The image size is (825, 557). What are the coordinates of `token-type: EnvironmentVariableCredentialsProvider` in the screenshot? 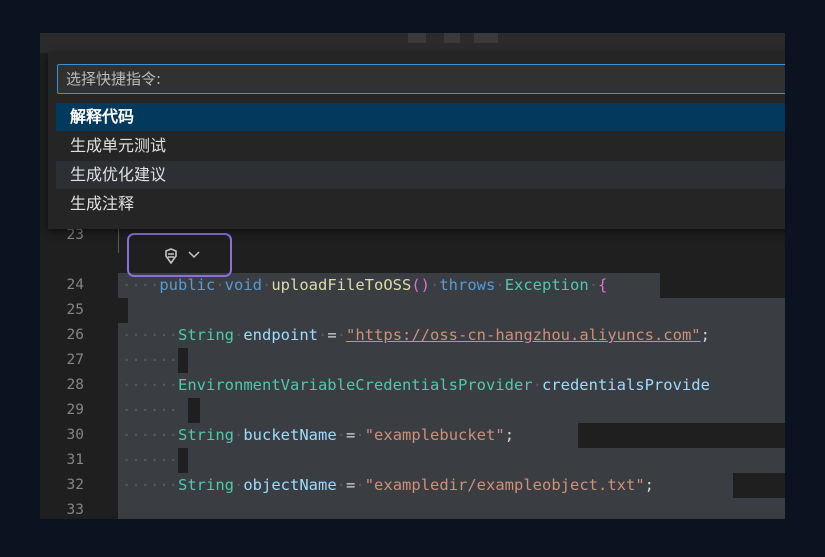 It's located at (355, 385).